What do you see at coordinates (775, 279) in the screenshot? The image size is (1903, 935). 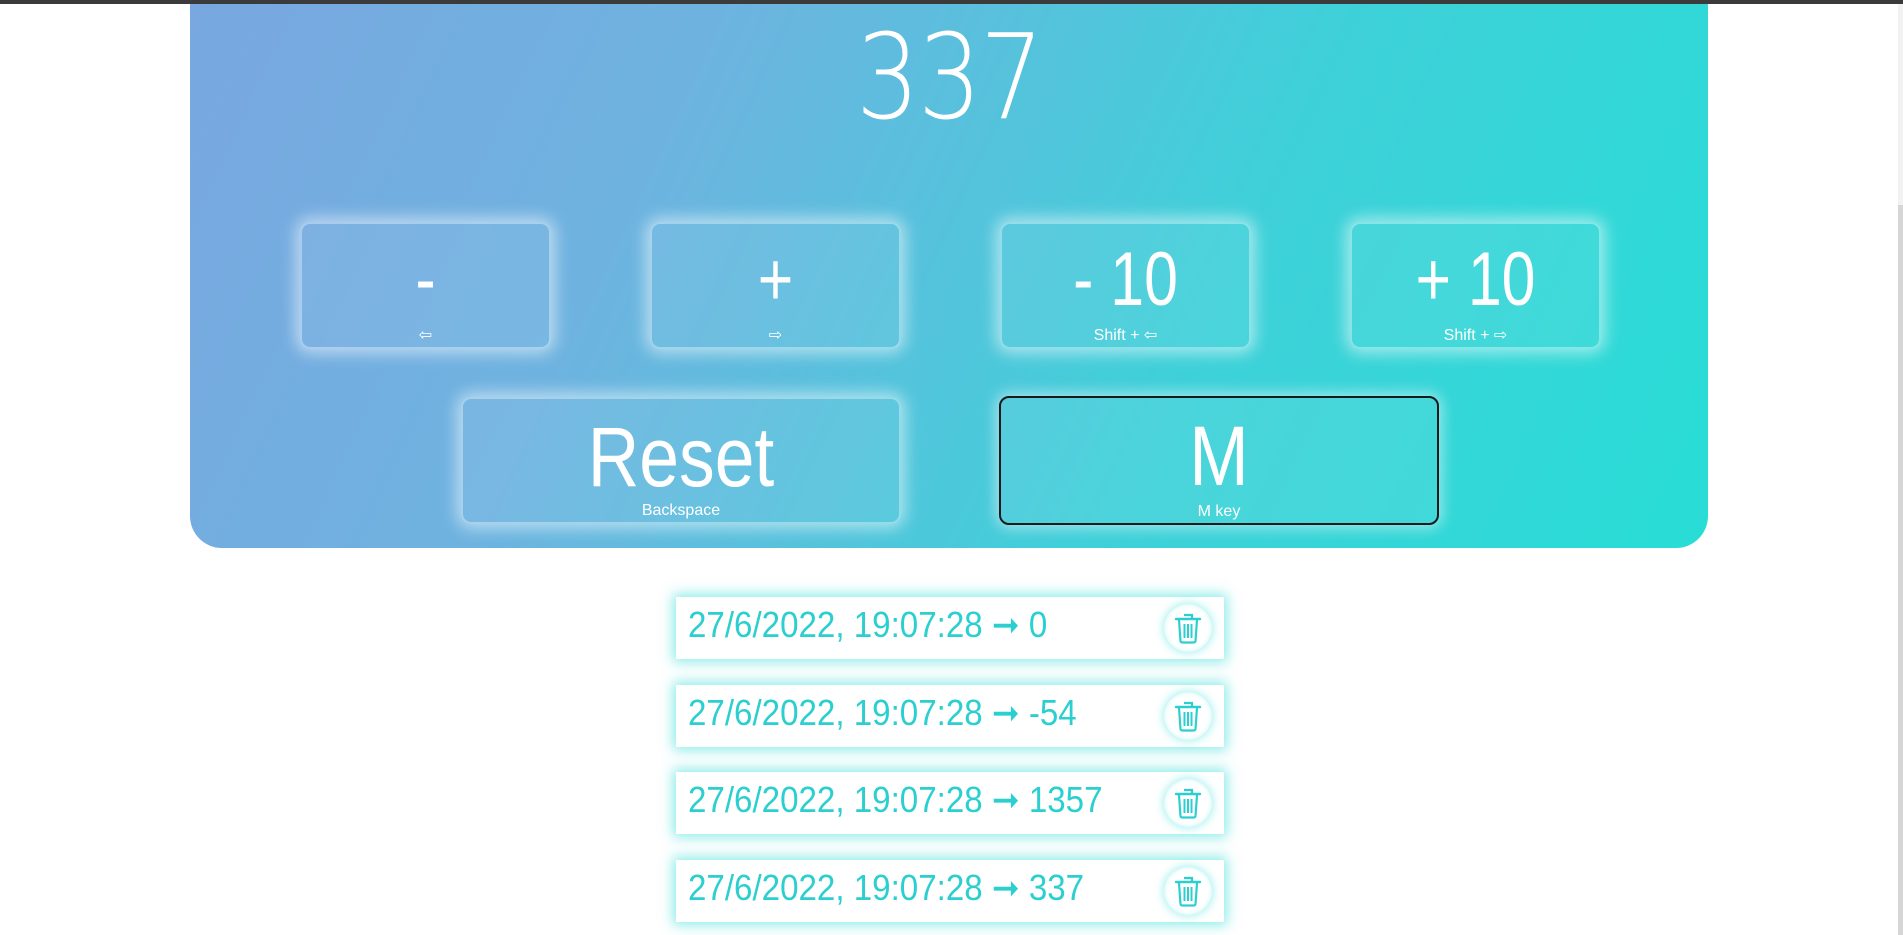 I see `increment-button-label: +` at bounding box center [775, 279].